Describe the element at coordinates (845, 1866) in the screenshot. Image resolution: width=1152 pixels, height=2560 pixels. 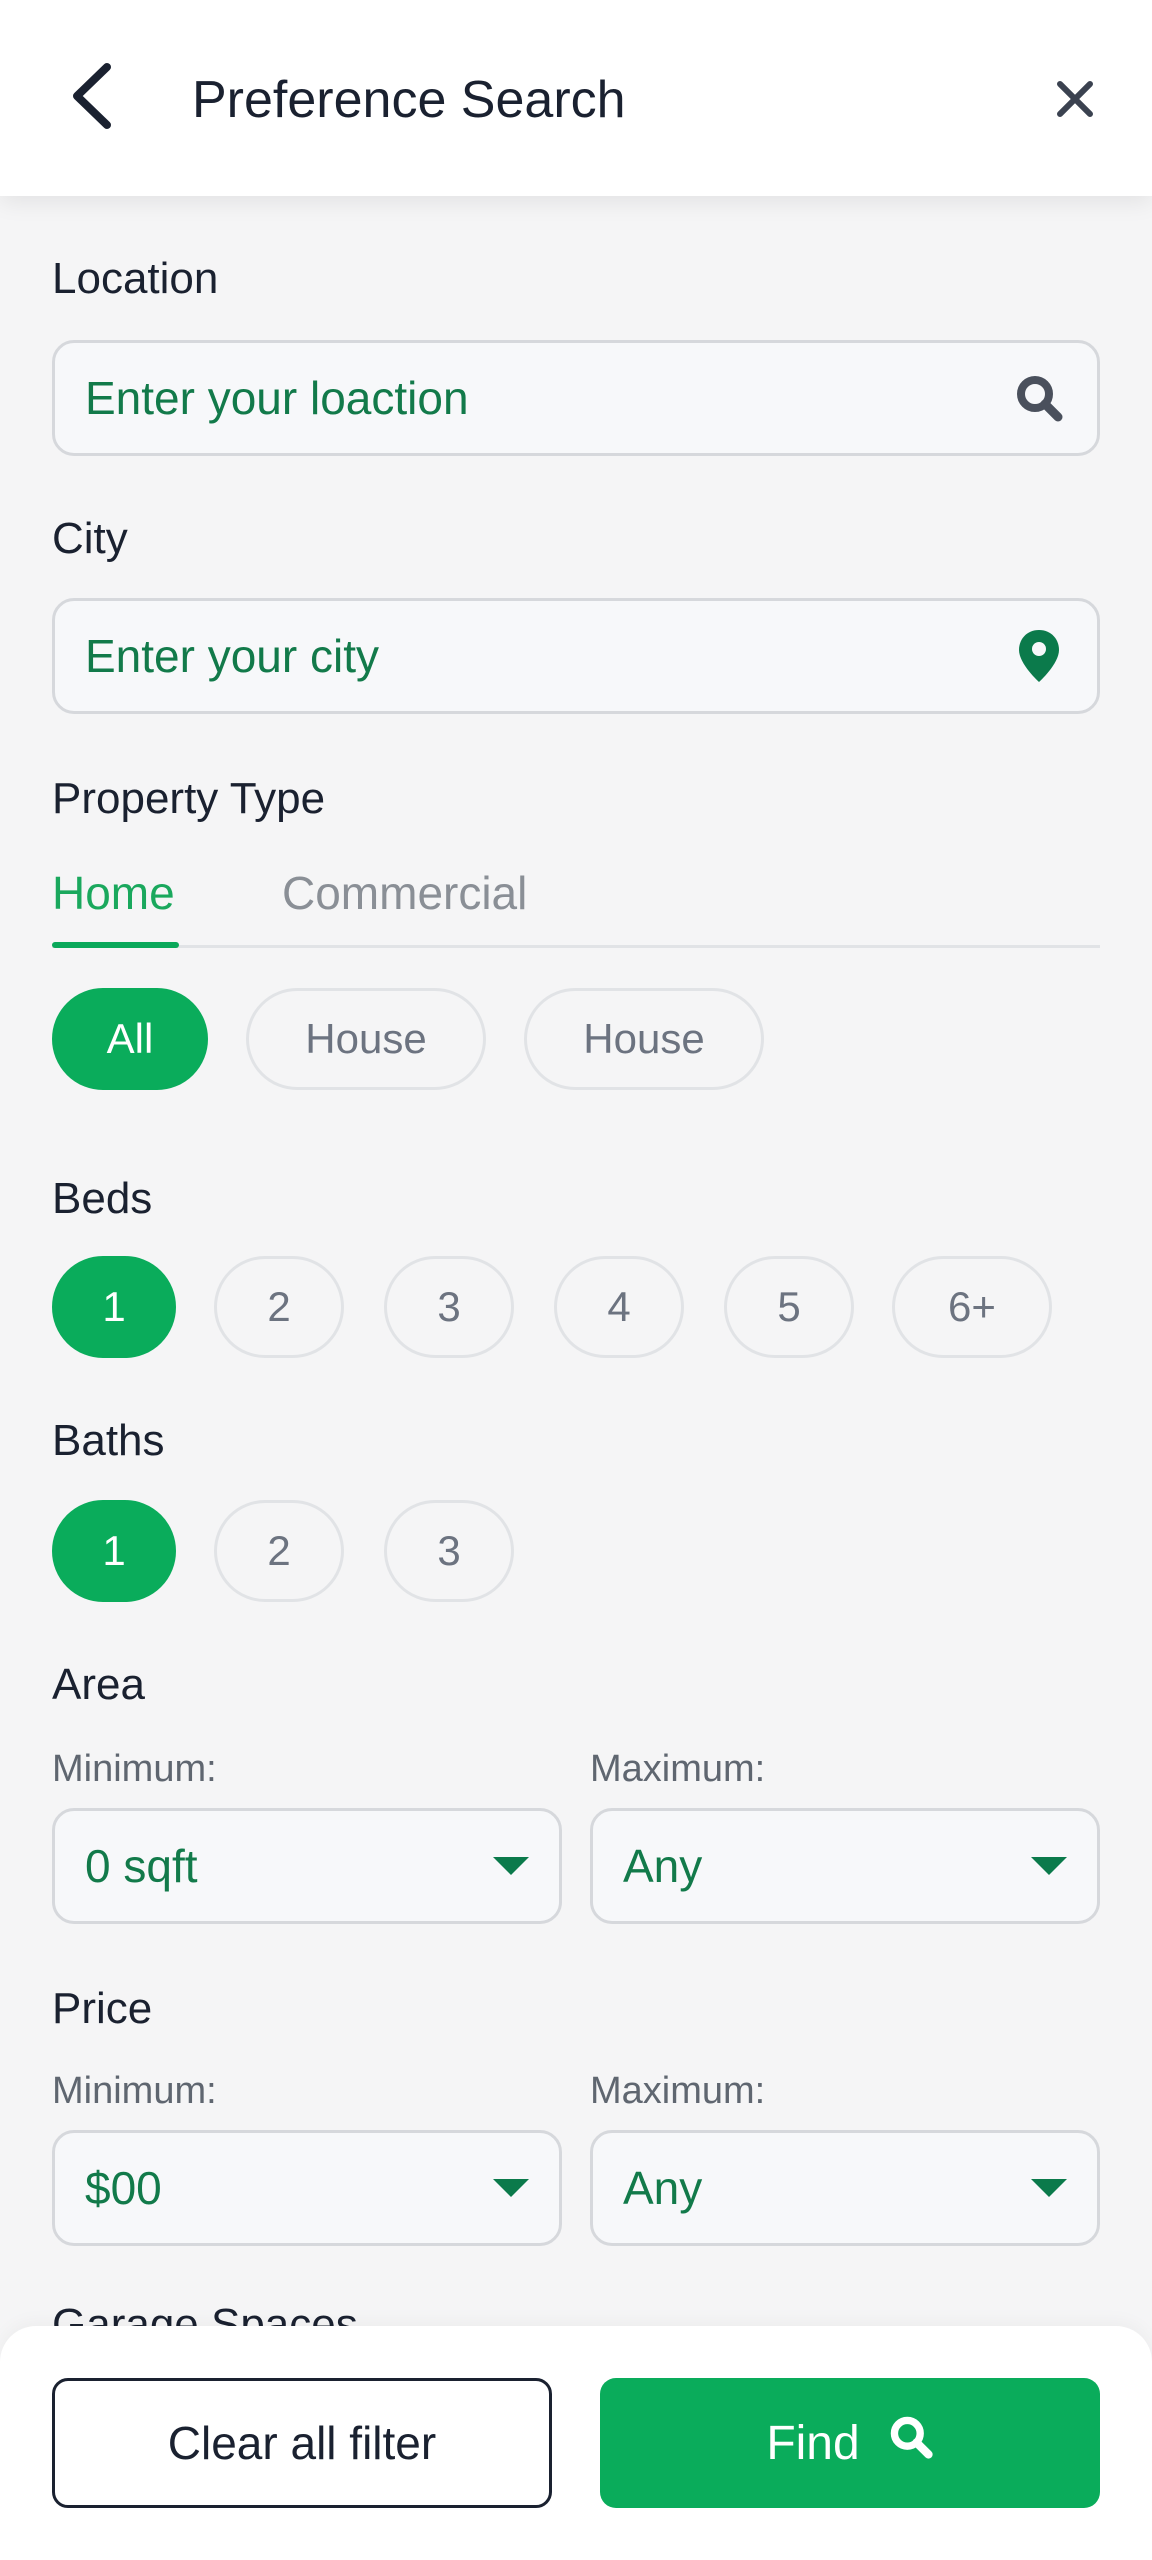
I see `area-max-select: Any` at that location.